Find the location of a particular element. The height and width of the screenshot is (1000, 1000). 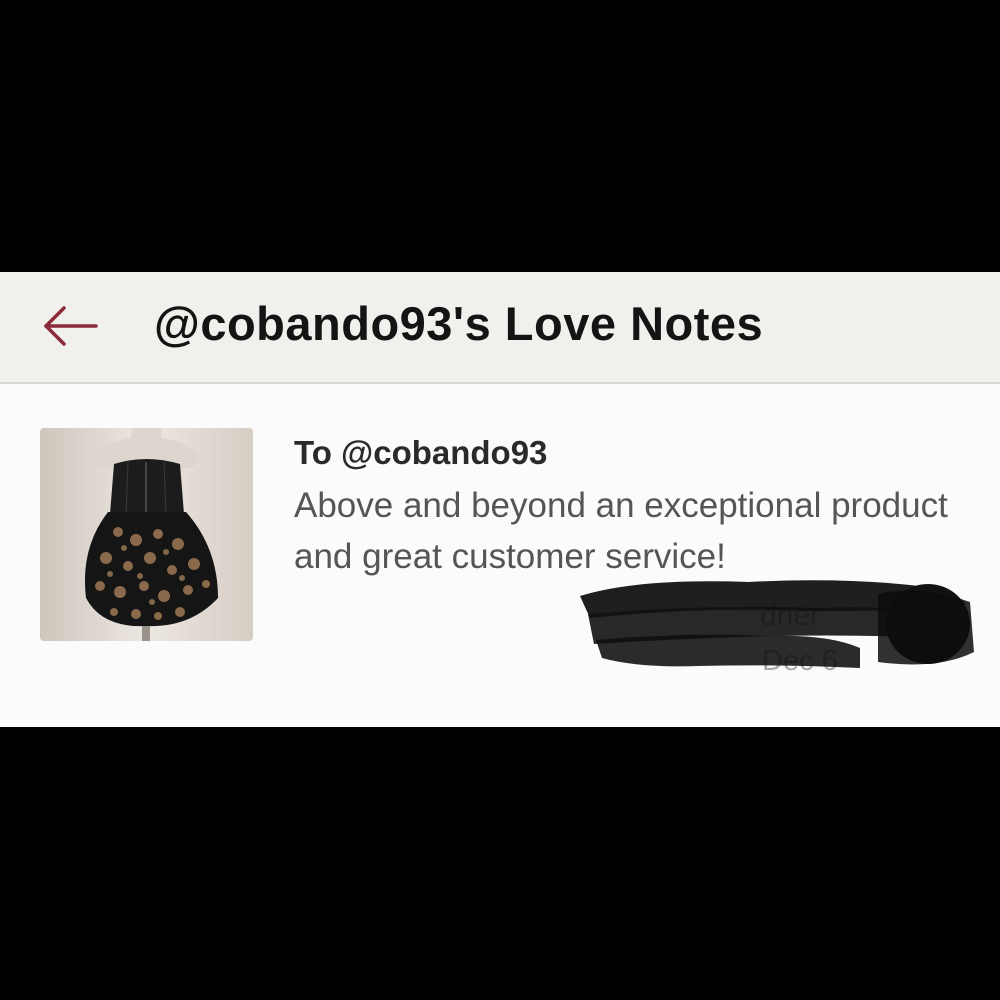

note-signer-name: dner is located at coordinates (790, 616).